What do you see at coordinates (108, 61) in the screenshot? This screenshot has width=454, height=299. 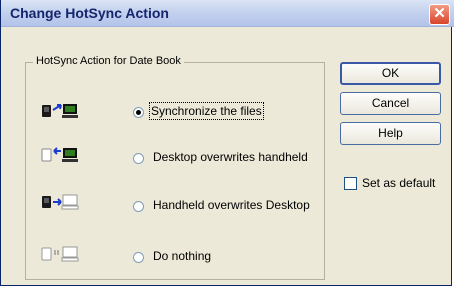 I see `group-label: HotSync Action for Date Book` at bounding box center [108, 61].